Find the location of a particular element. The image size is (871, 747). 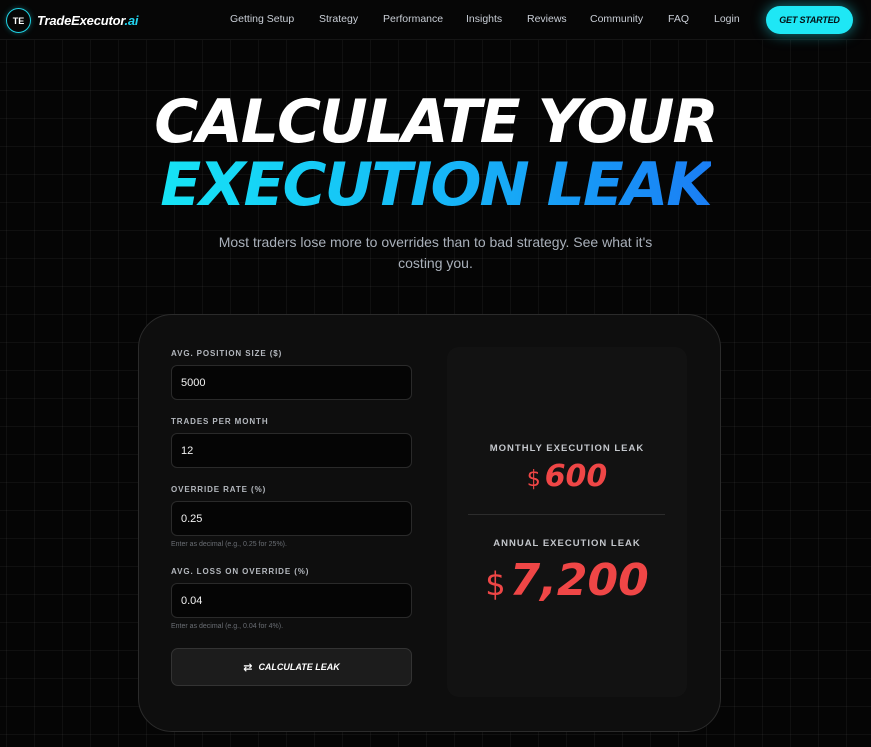

position-size-input is located at coordinates (291, 382).